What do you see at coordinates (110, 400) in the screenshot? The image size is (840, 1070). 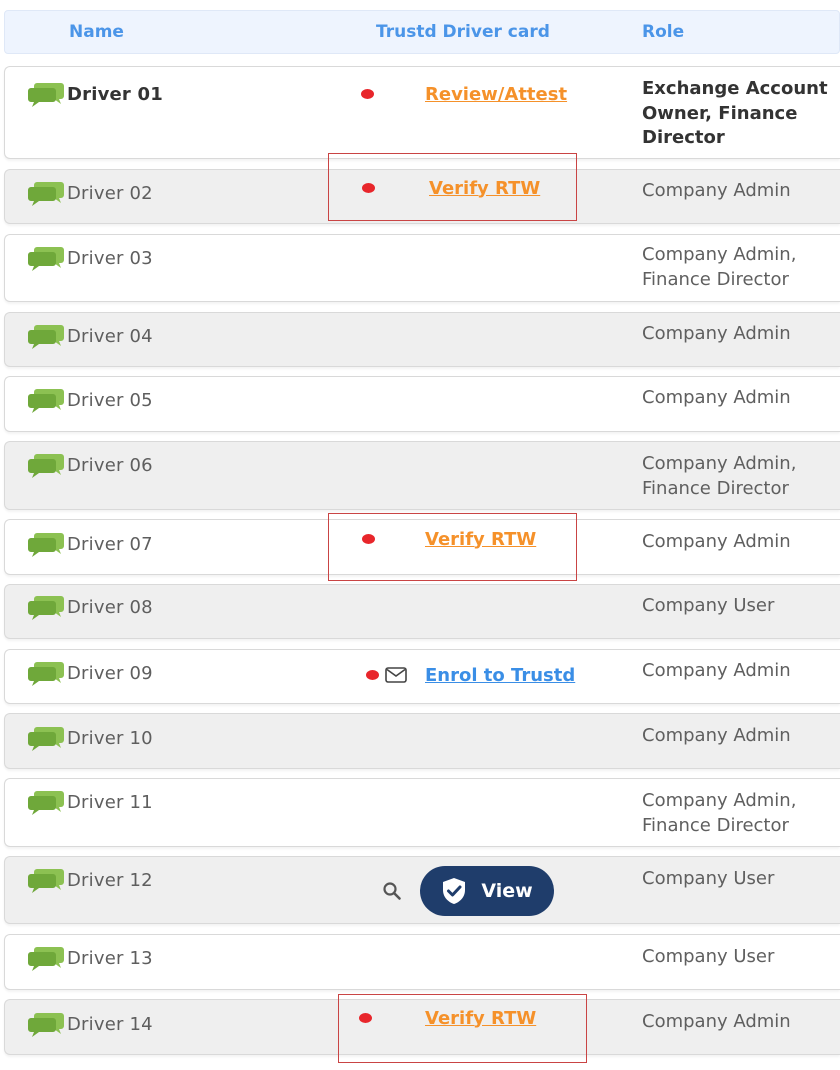 I see `driver-name: Driver 05` at bounding box center [110, 400].